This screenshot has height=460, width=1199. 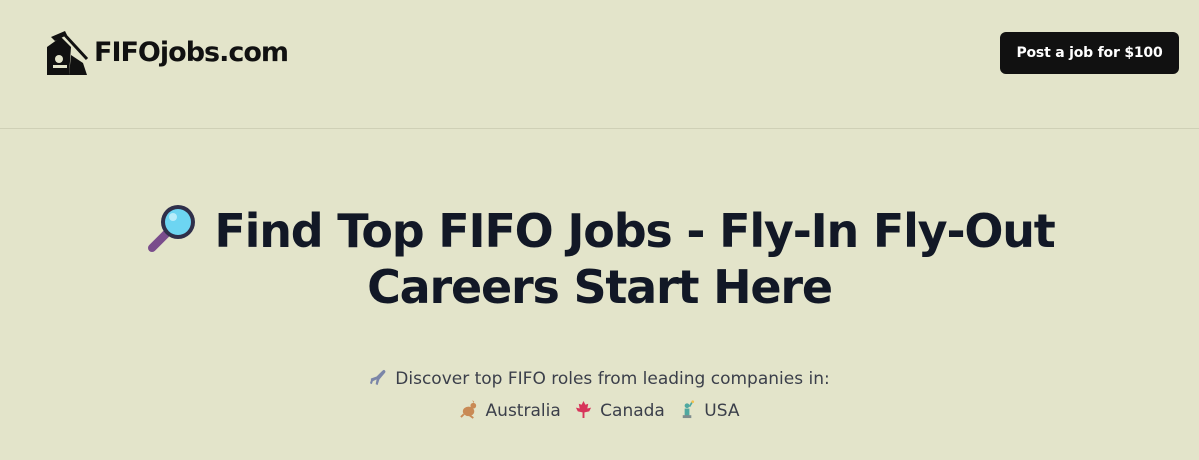 What do you see at coordinates (722, 411) in the screenshot?
I see `country-name: USA` at bounding box center [722, 411].